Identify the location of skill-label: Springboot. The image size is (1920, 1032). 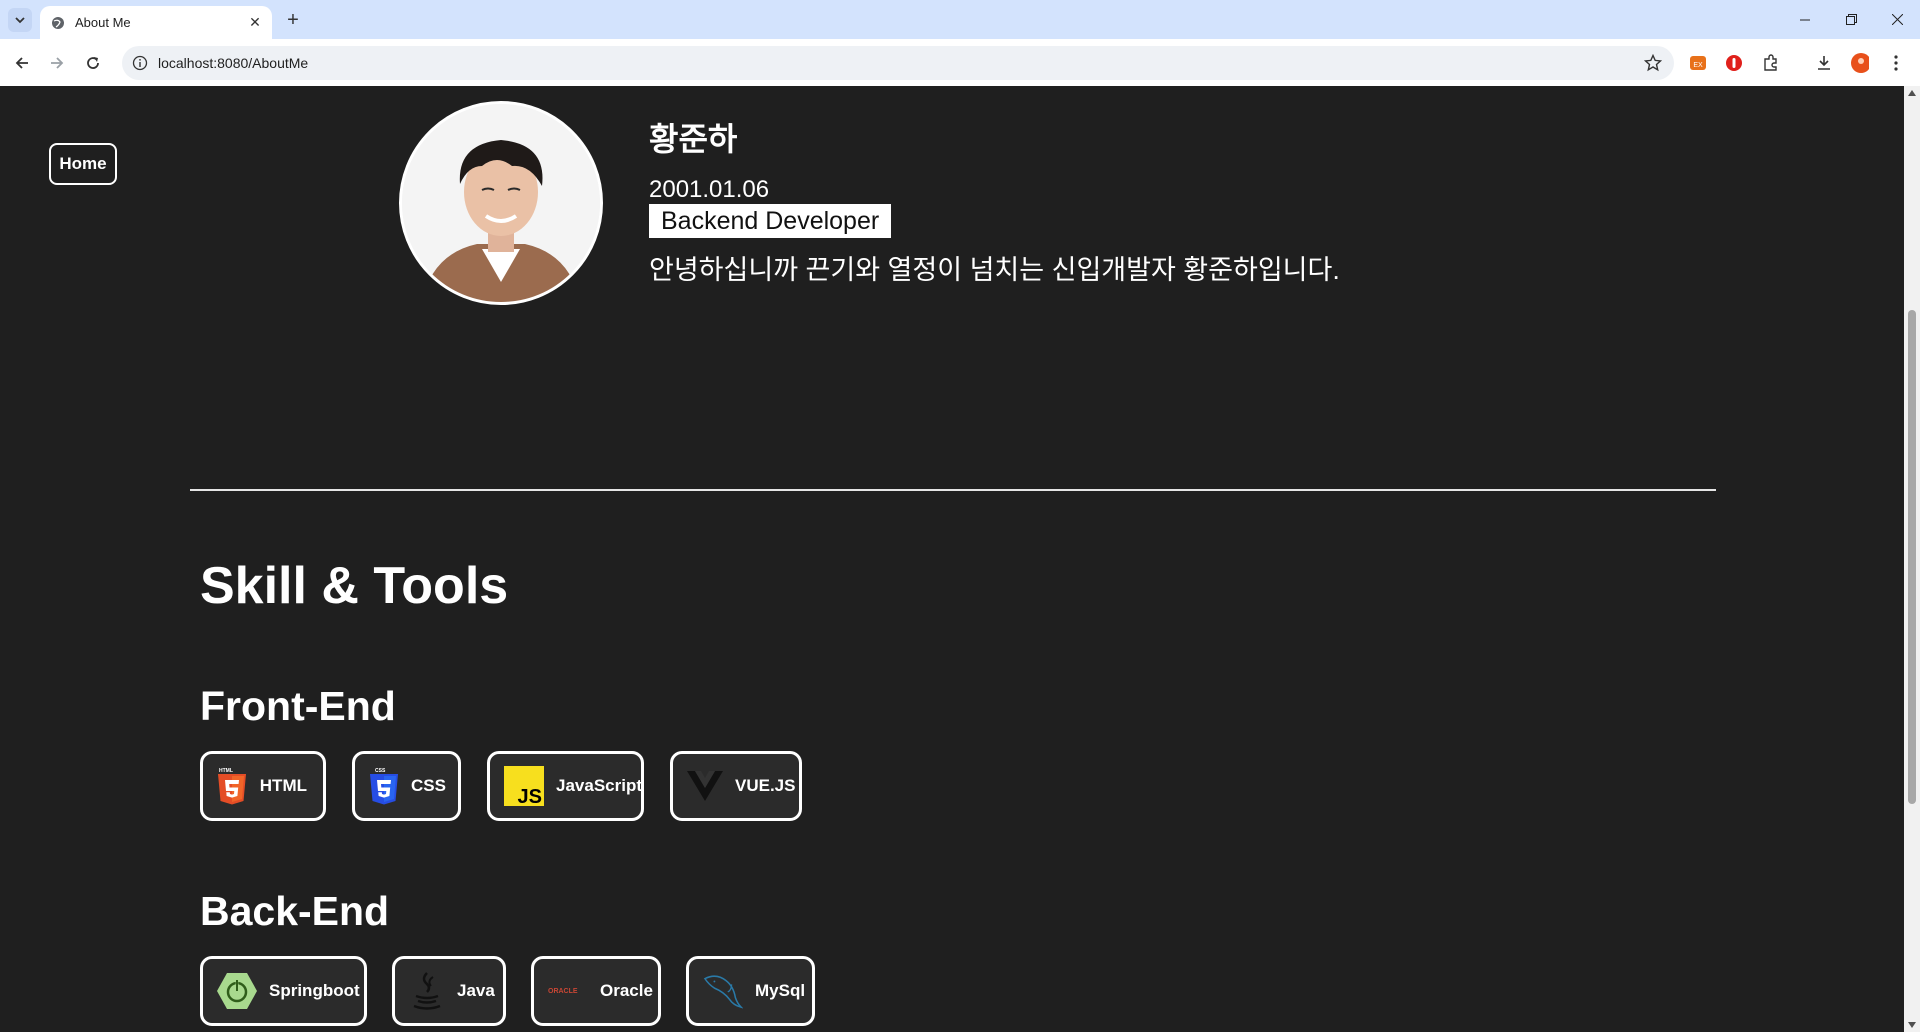
(314, 990).